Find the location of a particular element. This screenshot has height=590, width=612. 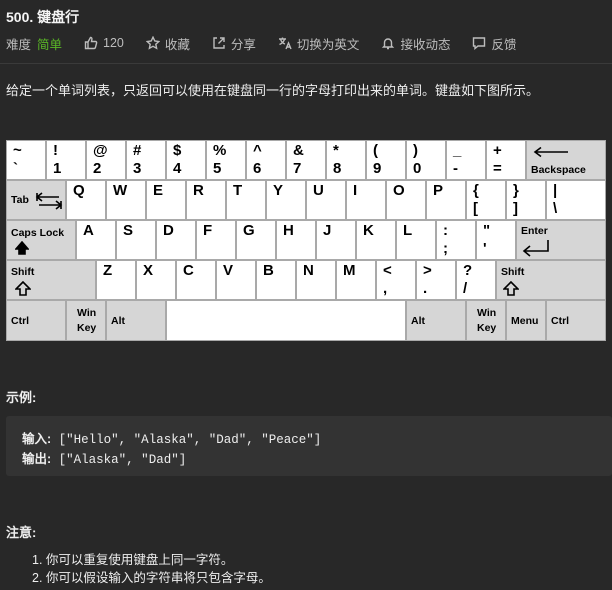

key-8: * 8 is located at coordinates (346, 160).